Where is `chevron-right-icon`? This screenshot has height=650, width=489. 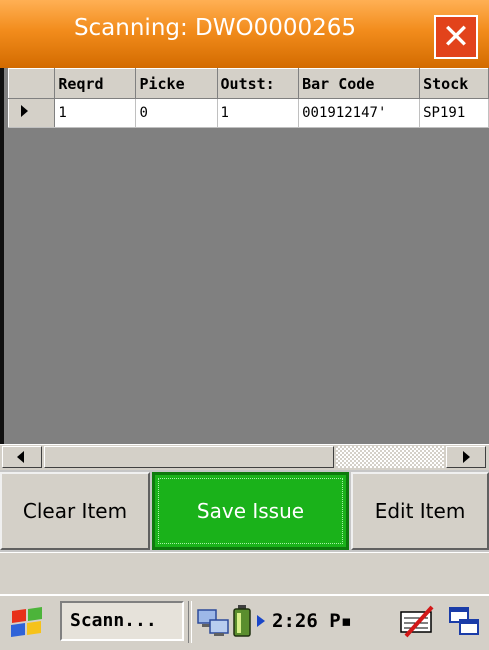 chevron-right-icon is located at coordinates (466, 457).